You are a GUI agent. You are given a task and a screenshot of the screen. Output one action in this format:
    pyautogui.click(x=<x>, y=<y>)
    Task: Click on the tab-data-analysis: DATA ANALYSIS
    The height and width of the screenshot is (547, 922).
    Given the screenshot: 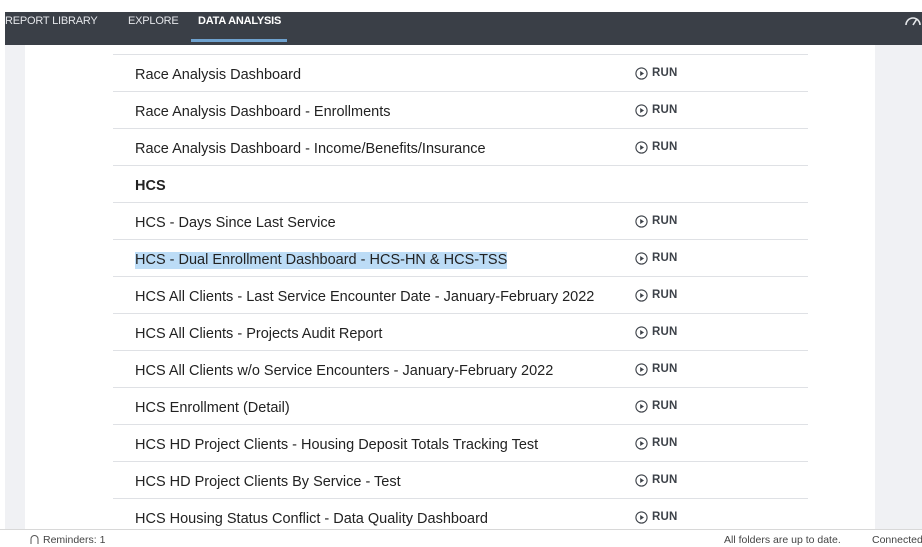 What is the action you would take?
    pyautogui.click(x=239, y=21)
    